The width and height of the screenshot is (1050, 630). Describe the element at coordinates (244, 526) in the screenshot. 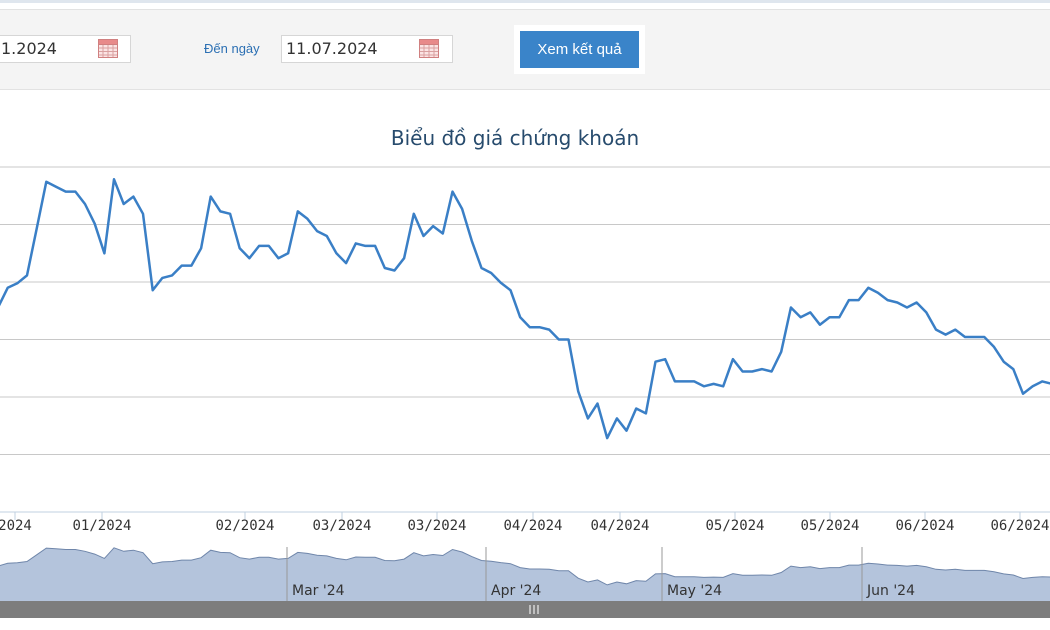

I see `x-tick-label: 02/2024` at that location.